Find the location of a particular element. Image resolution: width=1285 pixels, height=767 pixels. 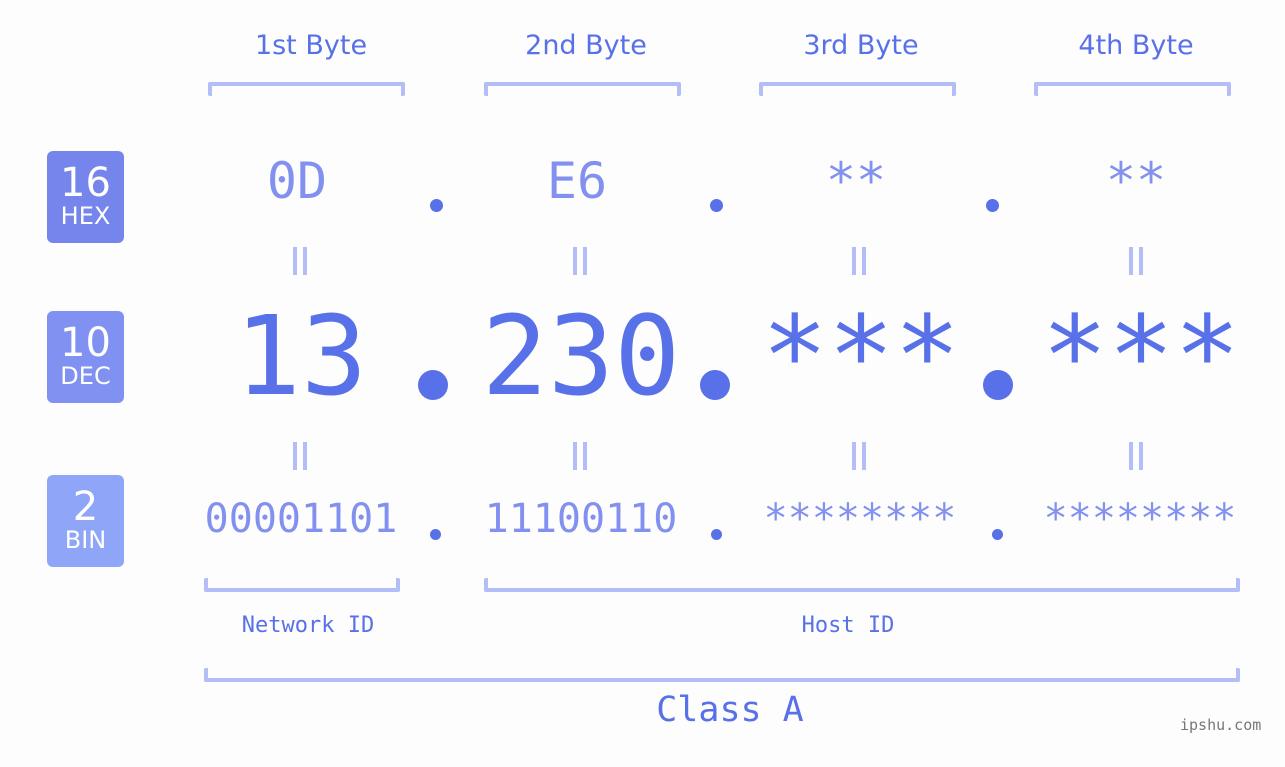

bin-badge: 2 BIN is located at coordinates (85, 521).